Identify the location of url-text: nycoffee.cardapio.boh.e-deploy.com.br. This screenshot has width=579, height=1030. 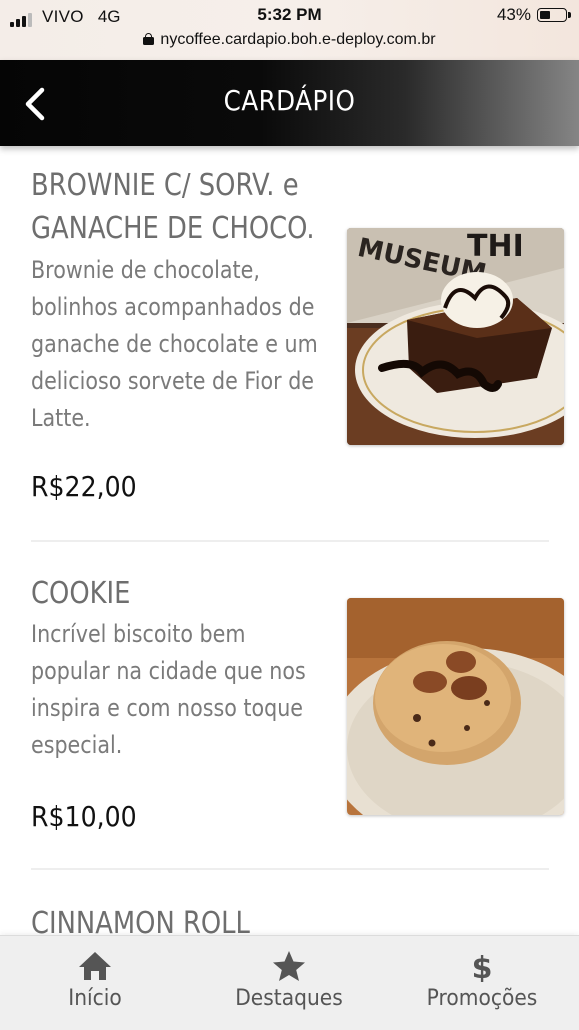
(298, 39).